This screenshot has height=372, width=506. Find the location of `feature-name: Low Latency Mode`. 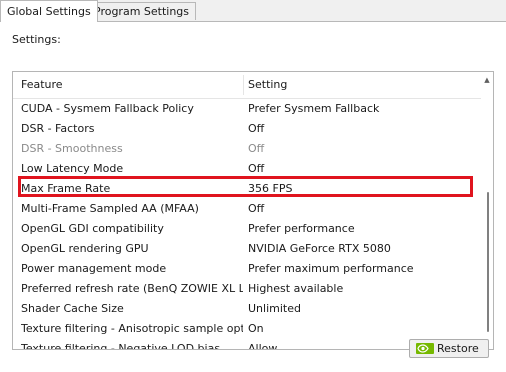

feature-name: Low Latency Mode is located at coordinates (72, 168).